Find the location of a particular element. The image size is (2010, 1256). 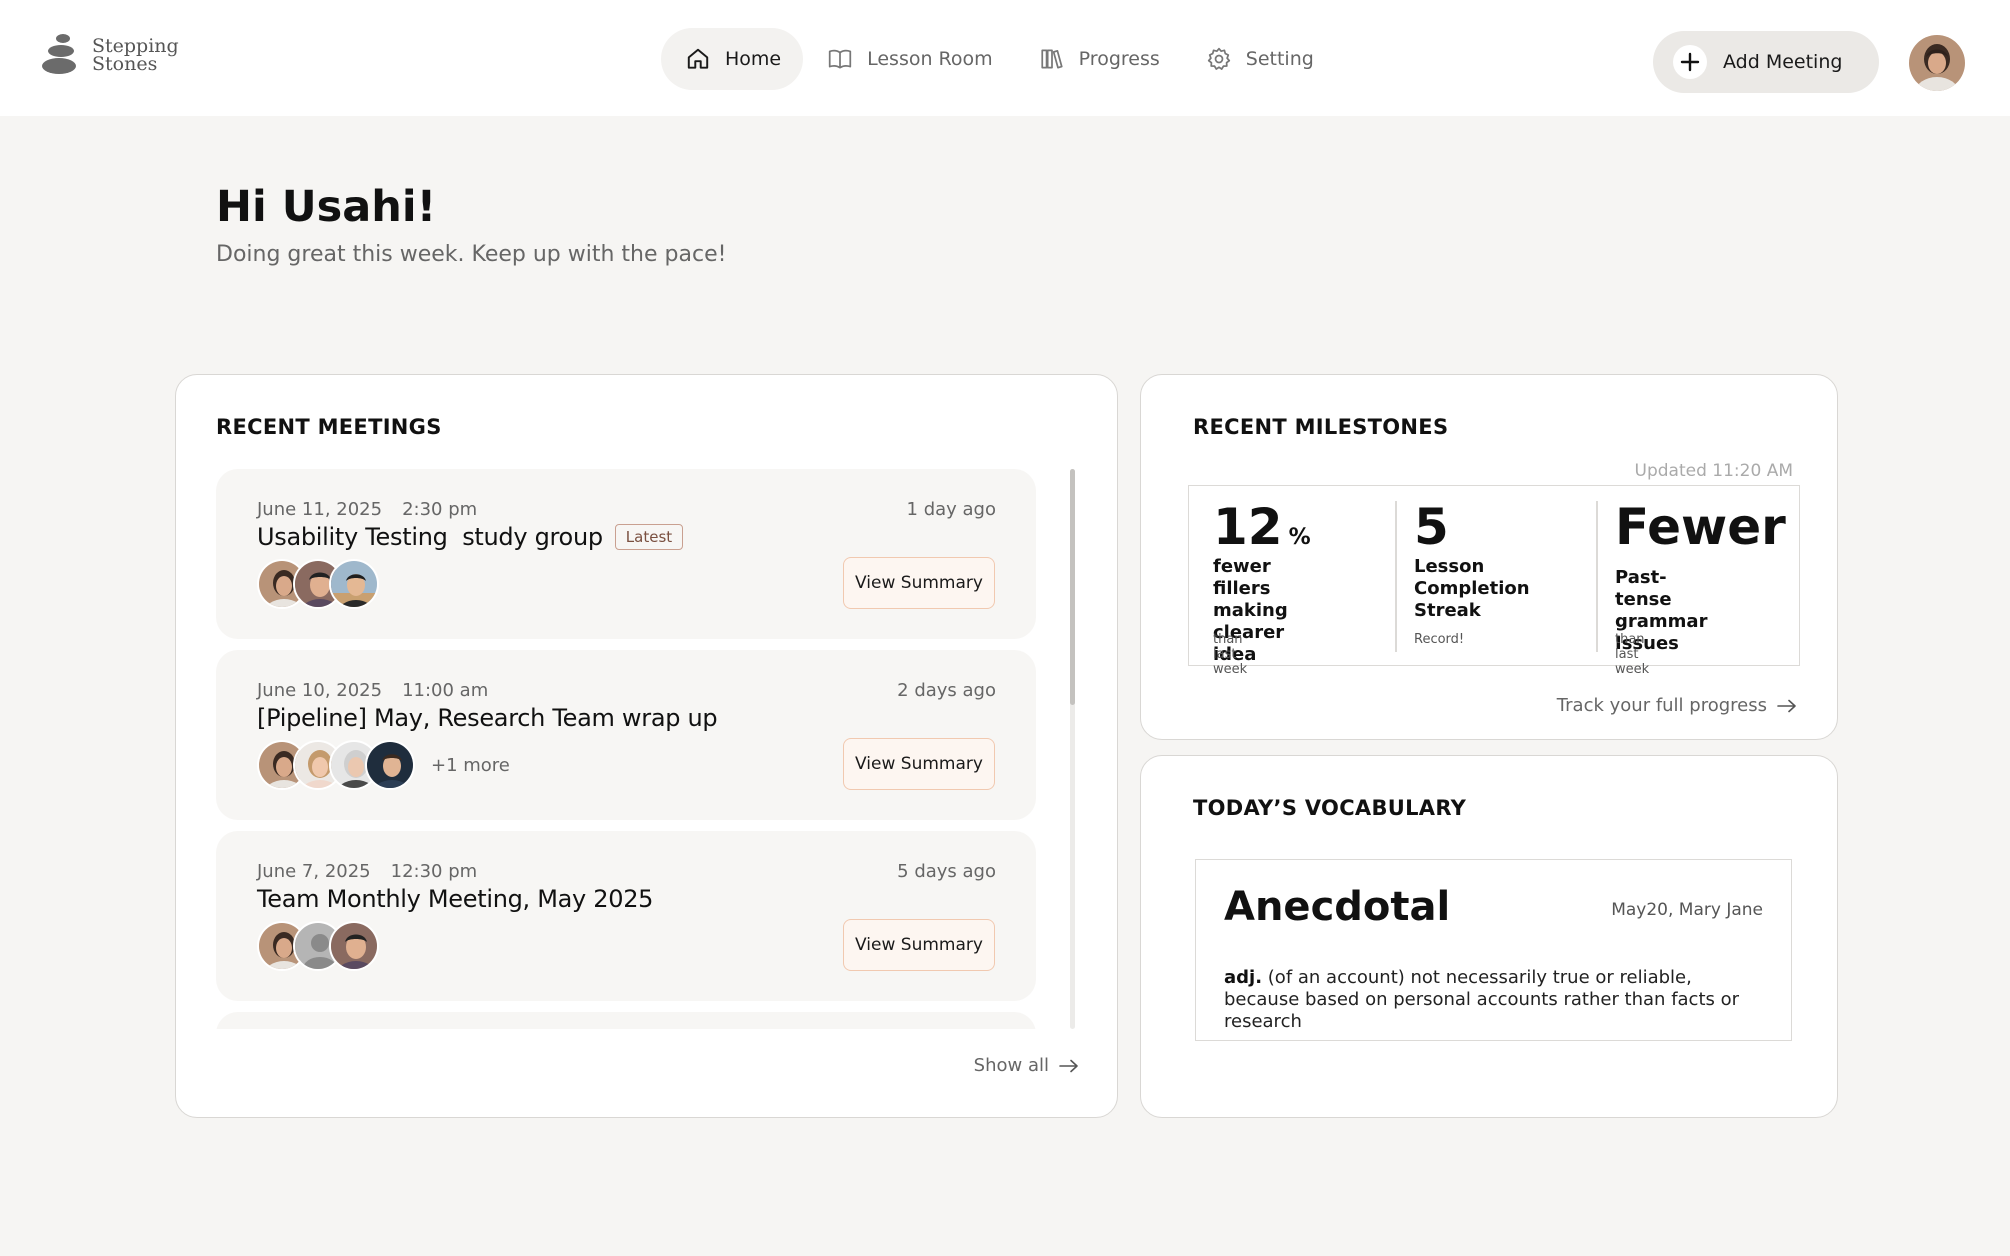

updated-timestamp: Updated 11:20 AM is located at coordinates (1713, 471).